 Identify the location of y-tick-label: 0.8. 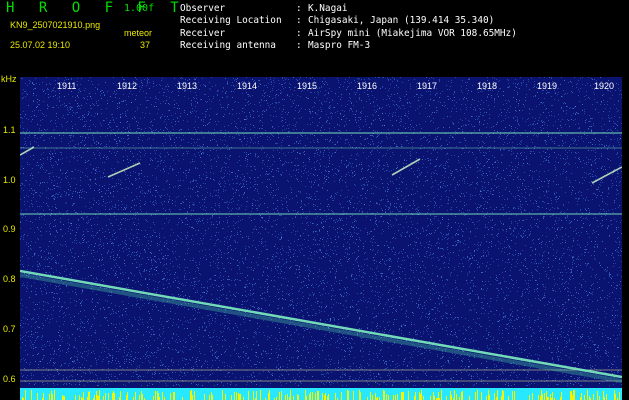
(9, 279).